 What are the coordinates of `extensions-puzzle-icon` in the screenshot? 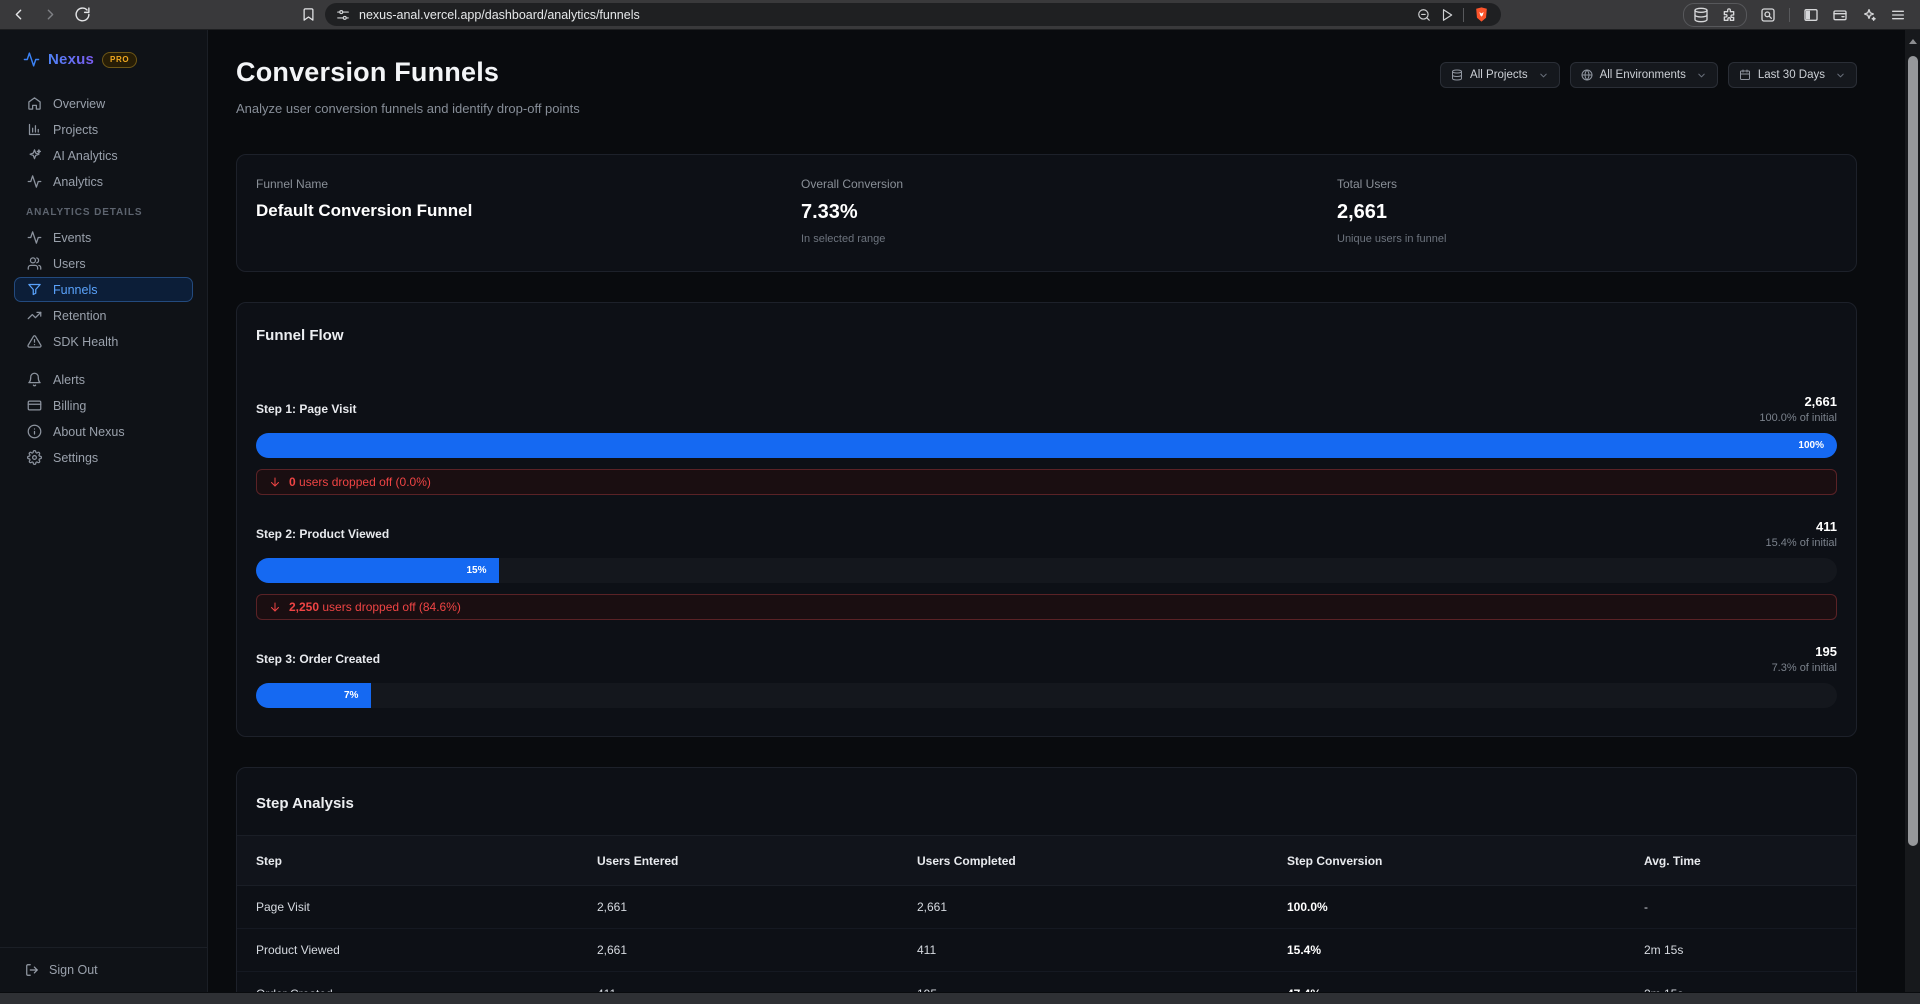 It's located at (1729, 15).